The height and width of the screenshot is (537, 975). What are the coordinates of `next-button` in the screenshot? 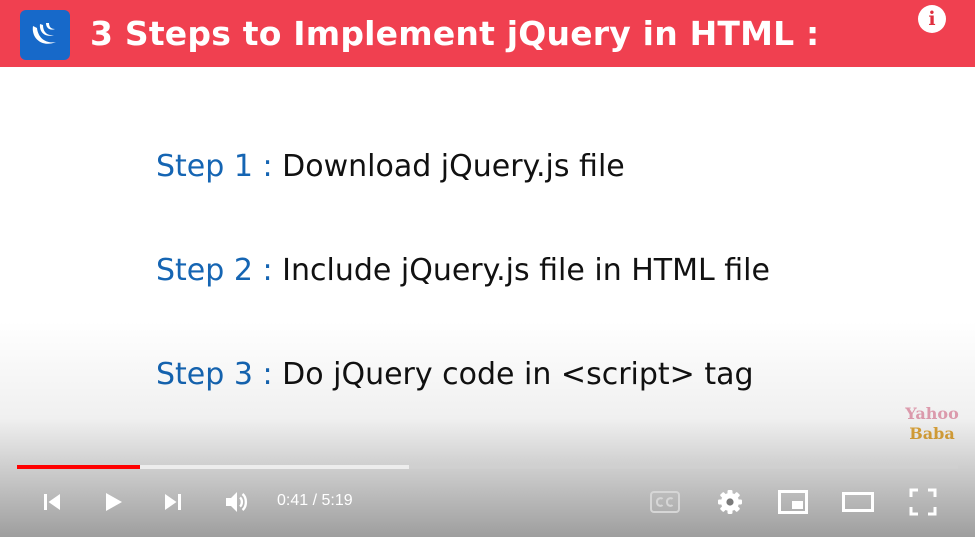 It's located at (173, 502).